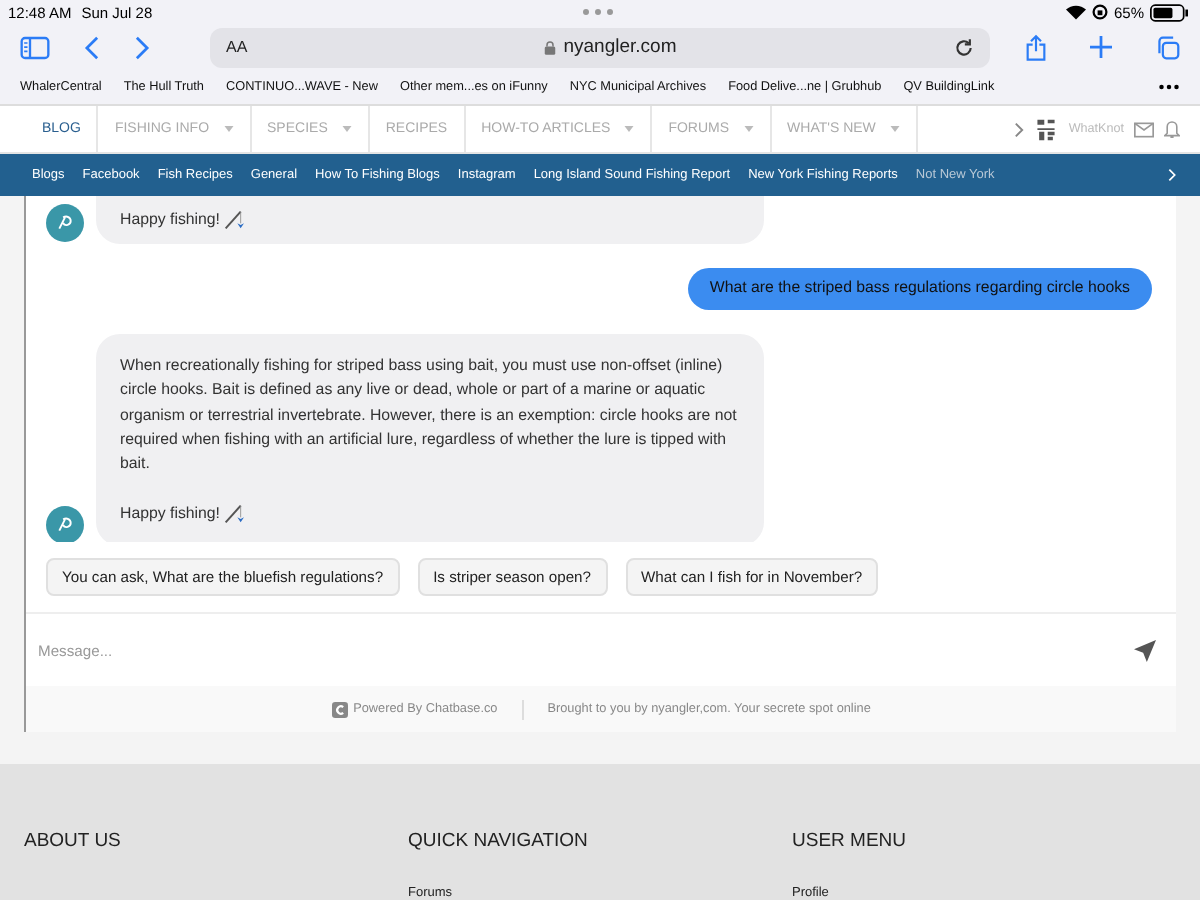 The width and height of the screenshot is (1200, 900). Describe the element at coordinates (1075, 12) in the screenshot. I see `wifi-icon` at that location.